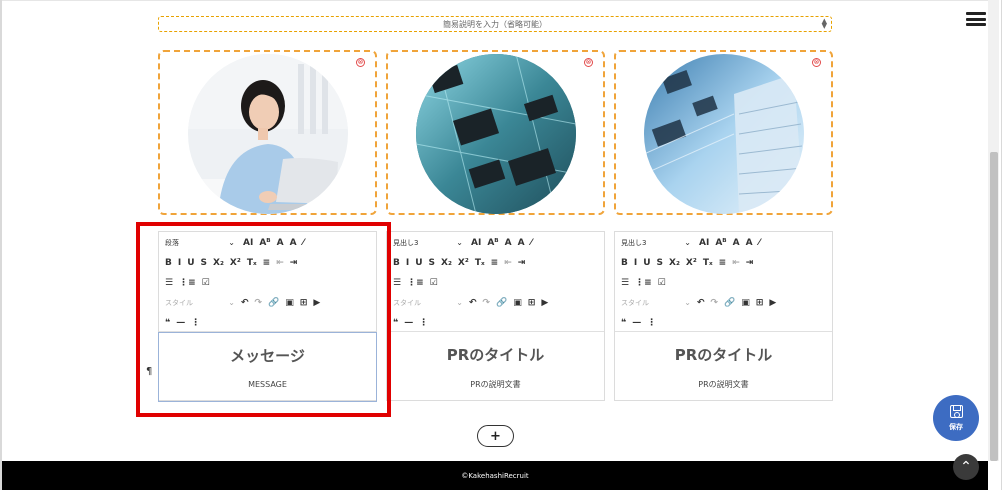 This screenshot has width=1002, height=490. Describe the element at coordinates (267, 367) in the screenshot. I see `editor-content: メッセージ MESSAGE` at that location.